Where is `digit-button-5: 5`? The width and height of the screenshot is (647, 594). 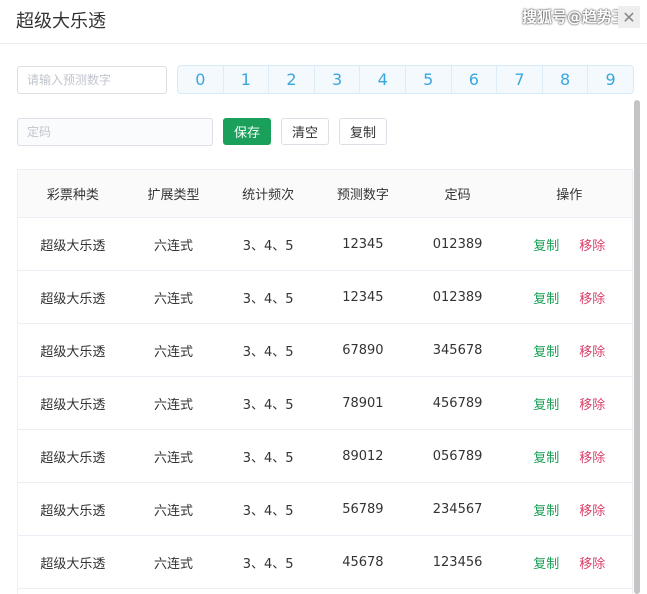
digit-button-5: 5 is located at coordinates (429, 79).